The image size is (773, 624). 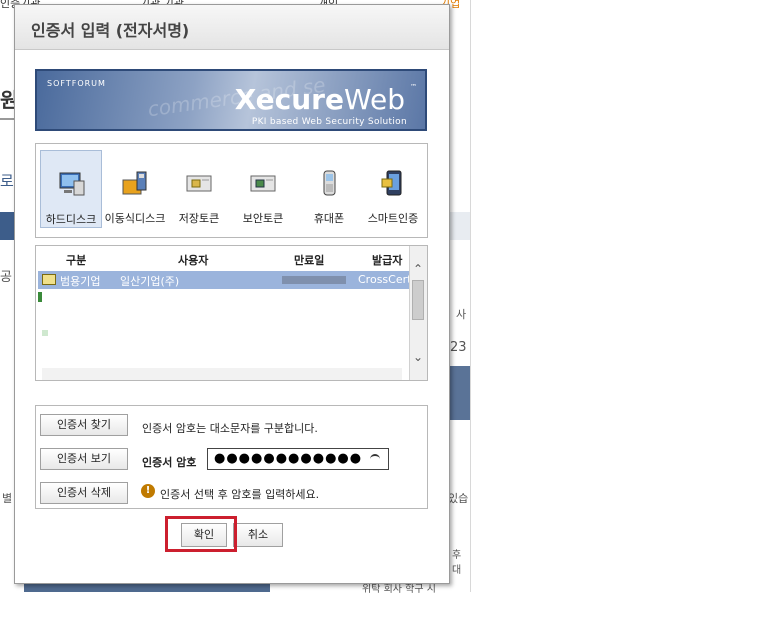 What do you see at coordinates (374, 99) in the screenshot?
I see `brand-thin: Web` at bounding box center [374, 99].